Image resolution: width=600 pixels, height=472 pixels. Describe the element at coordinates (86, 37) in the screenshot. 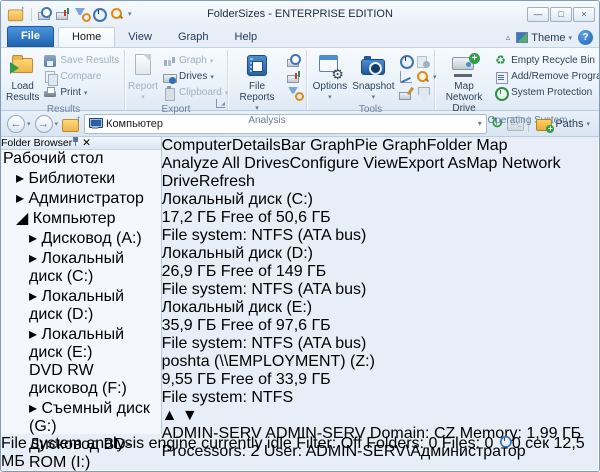

I see `tab-home: Home` at that location.